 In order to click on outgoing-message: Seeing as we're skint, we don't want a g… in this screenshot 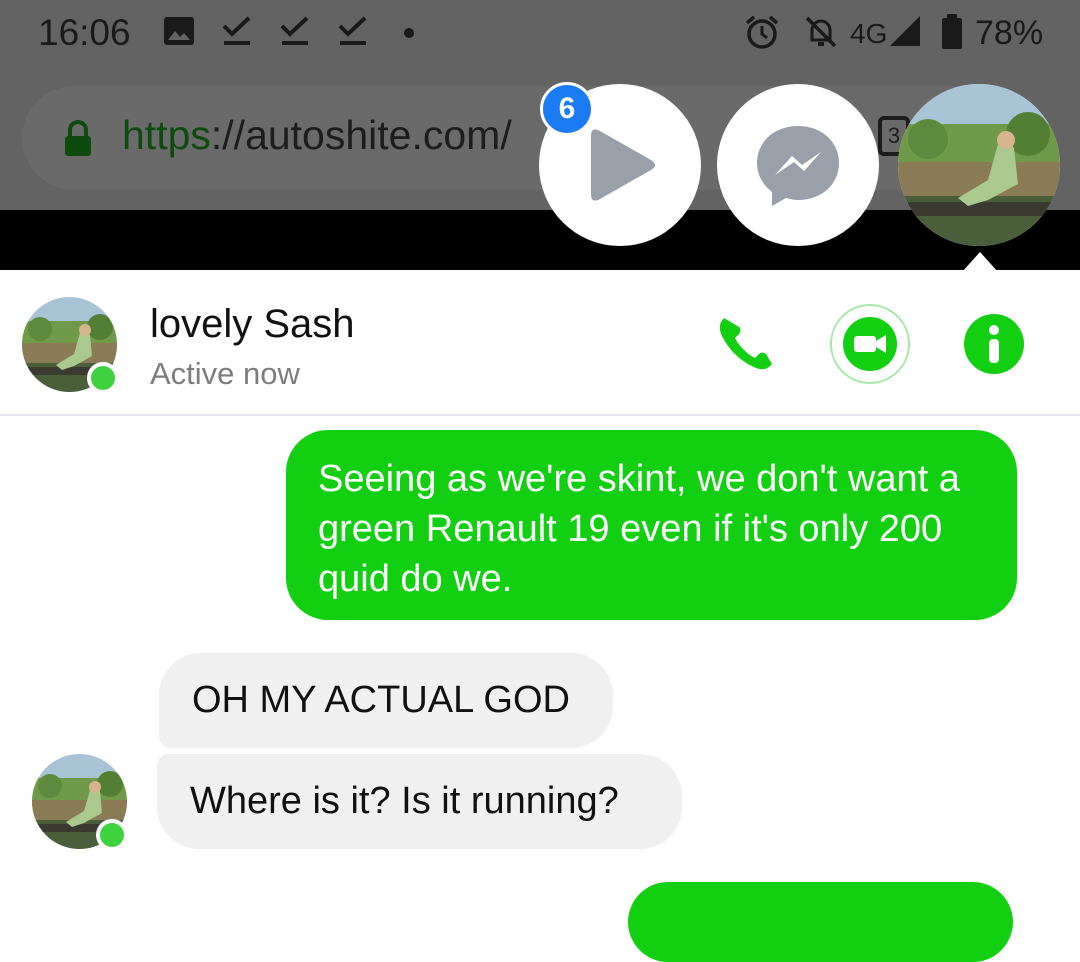, I will do `click(651, 525)`.